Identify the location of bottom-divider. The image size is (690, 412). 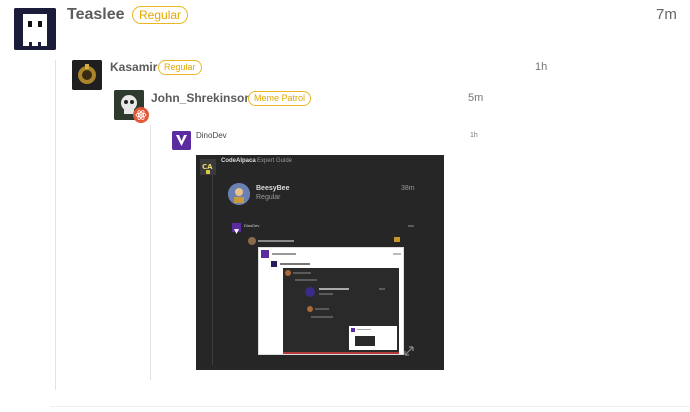
(370, 406).